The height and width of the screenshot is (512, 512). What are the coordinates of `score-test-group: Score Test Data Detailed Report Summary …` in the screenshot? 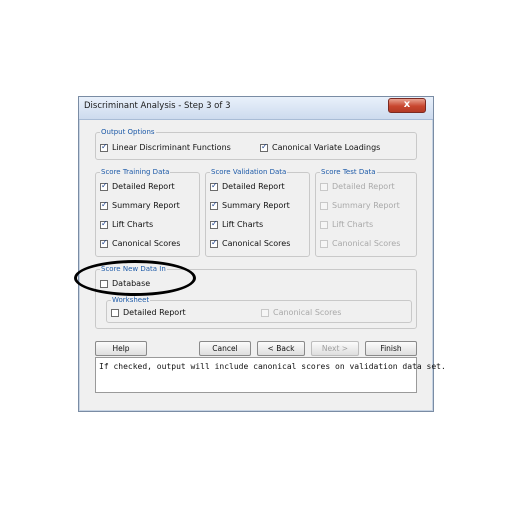 It's located at (366, 212).